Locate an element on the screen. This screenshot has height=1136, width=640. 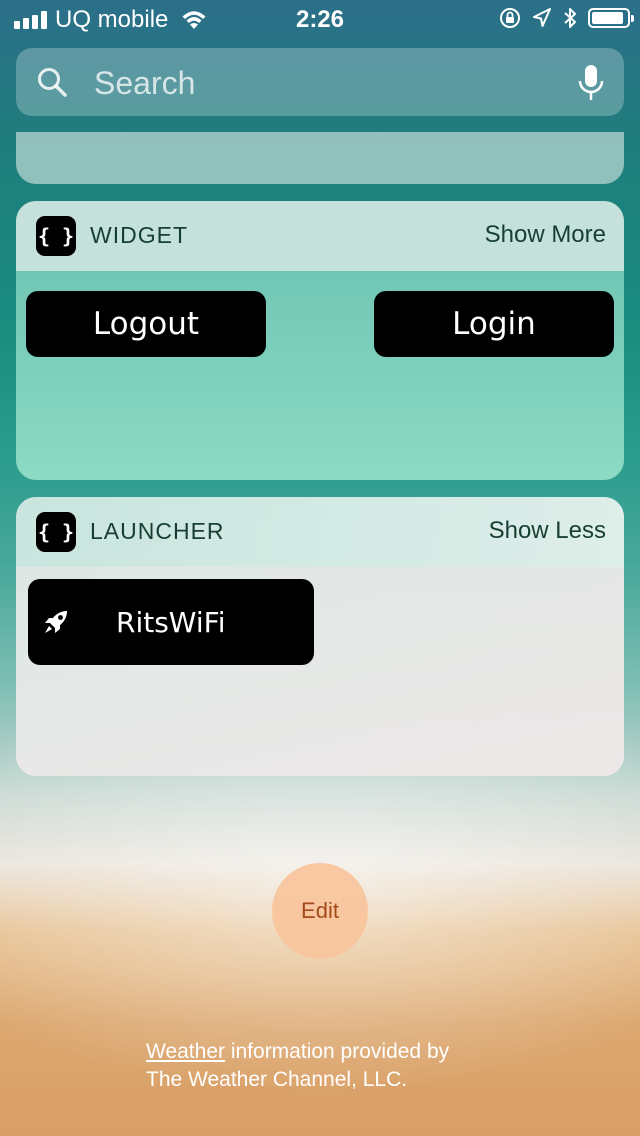
show-less-button: Show Less is located at coordinates (547, 531).